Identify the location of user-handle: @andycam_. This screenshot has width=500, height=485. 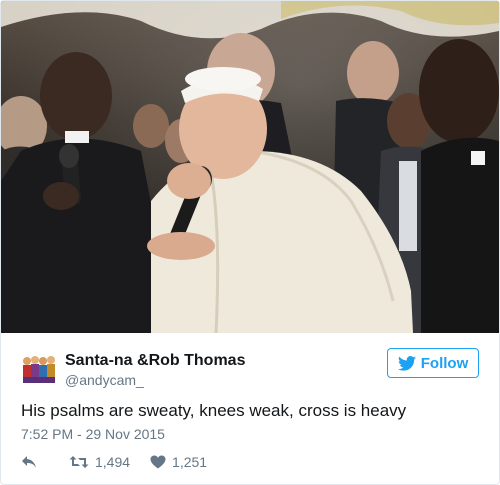
(155, 380).